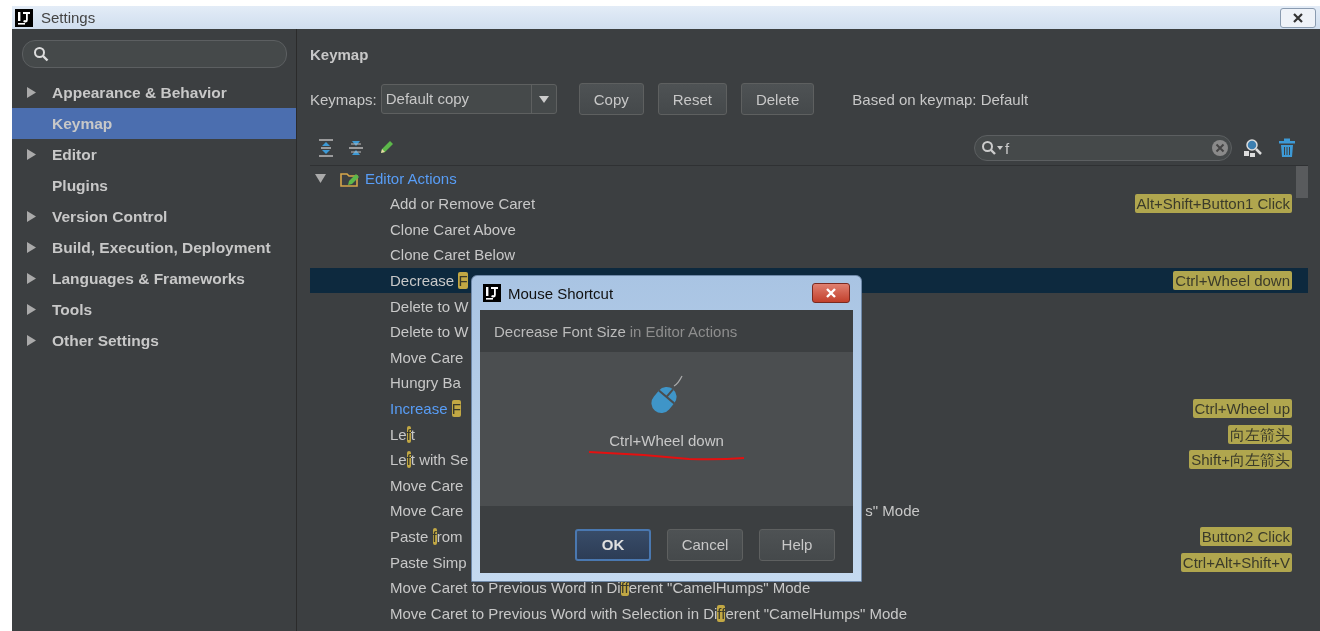 This screenshot has height=631, width=1320. I want to click on shortcut-badge: Ctrl+Alt+Shift+V, so click(1236, 562).